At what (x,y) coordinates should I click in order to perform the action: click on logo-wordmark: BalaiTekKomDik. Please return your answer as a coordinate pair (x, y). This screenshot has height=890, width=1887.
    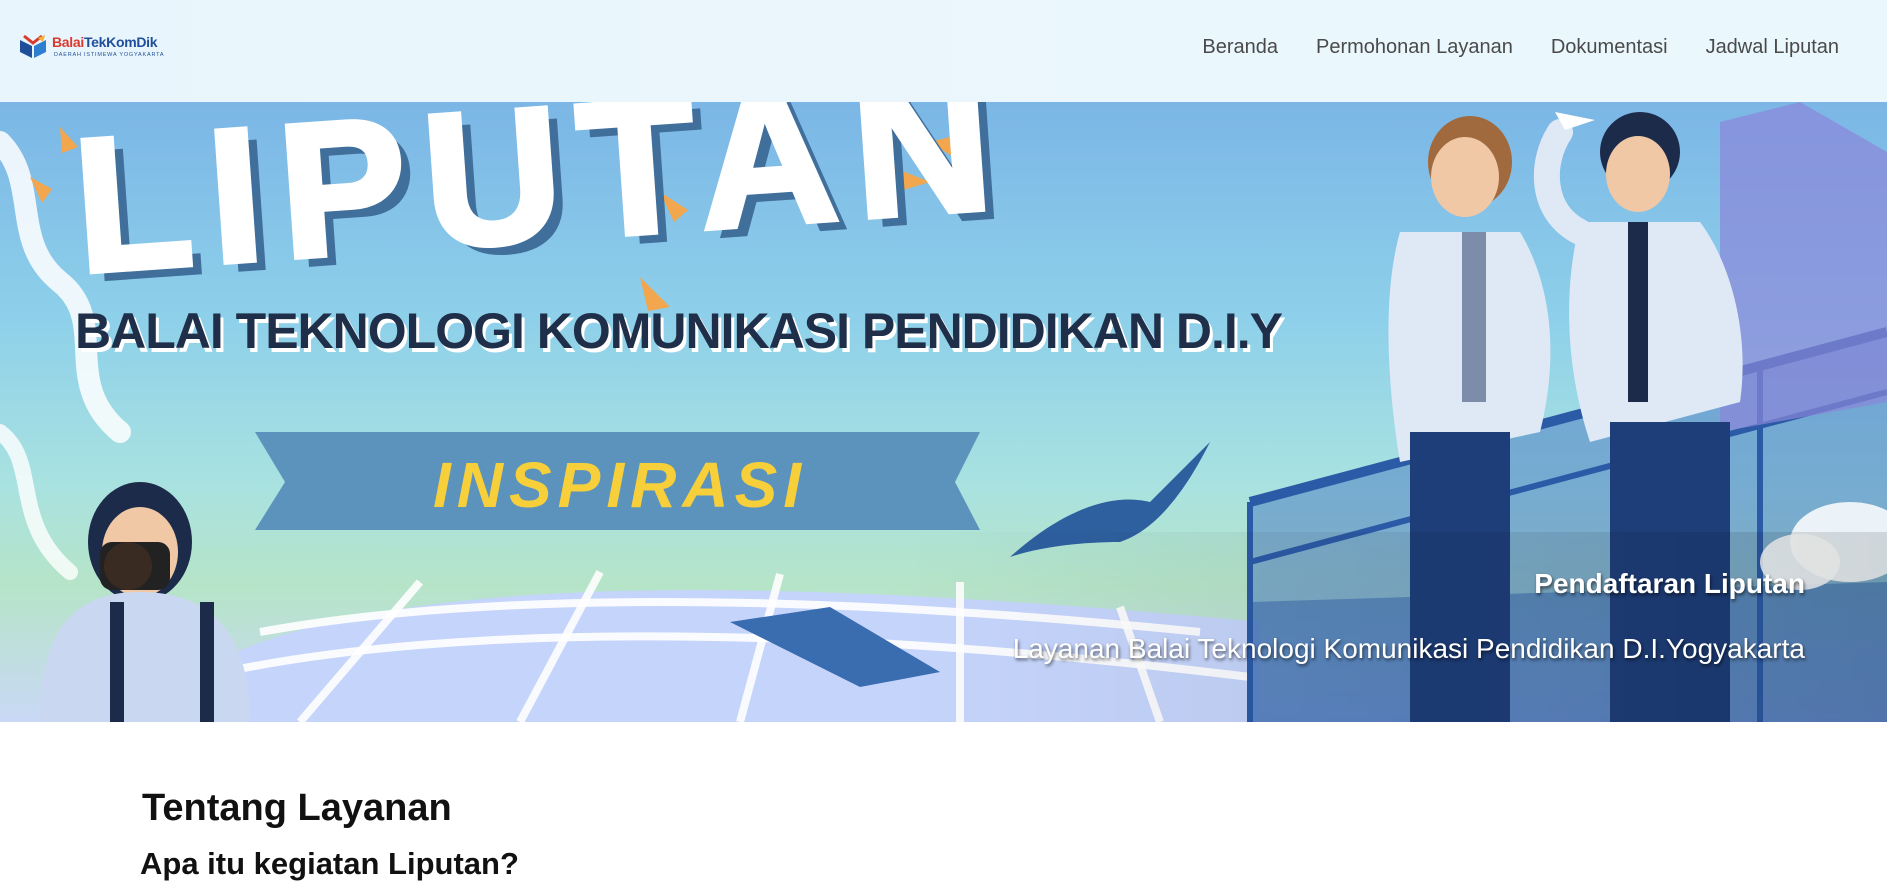
    Looking at the image, I should click on (105, 42).